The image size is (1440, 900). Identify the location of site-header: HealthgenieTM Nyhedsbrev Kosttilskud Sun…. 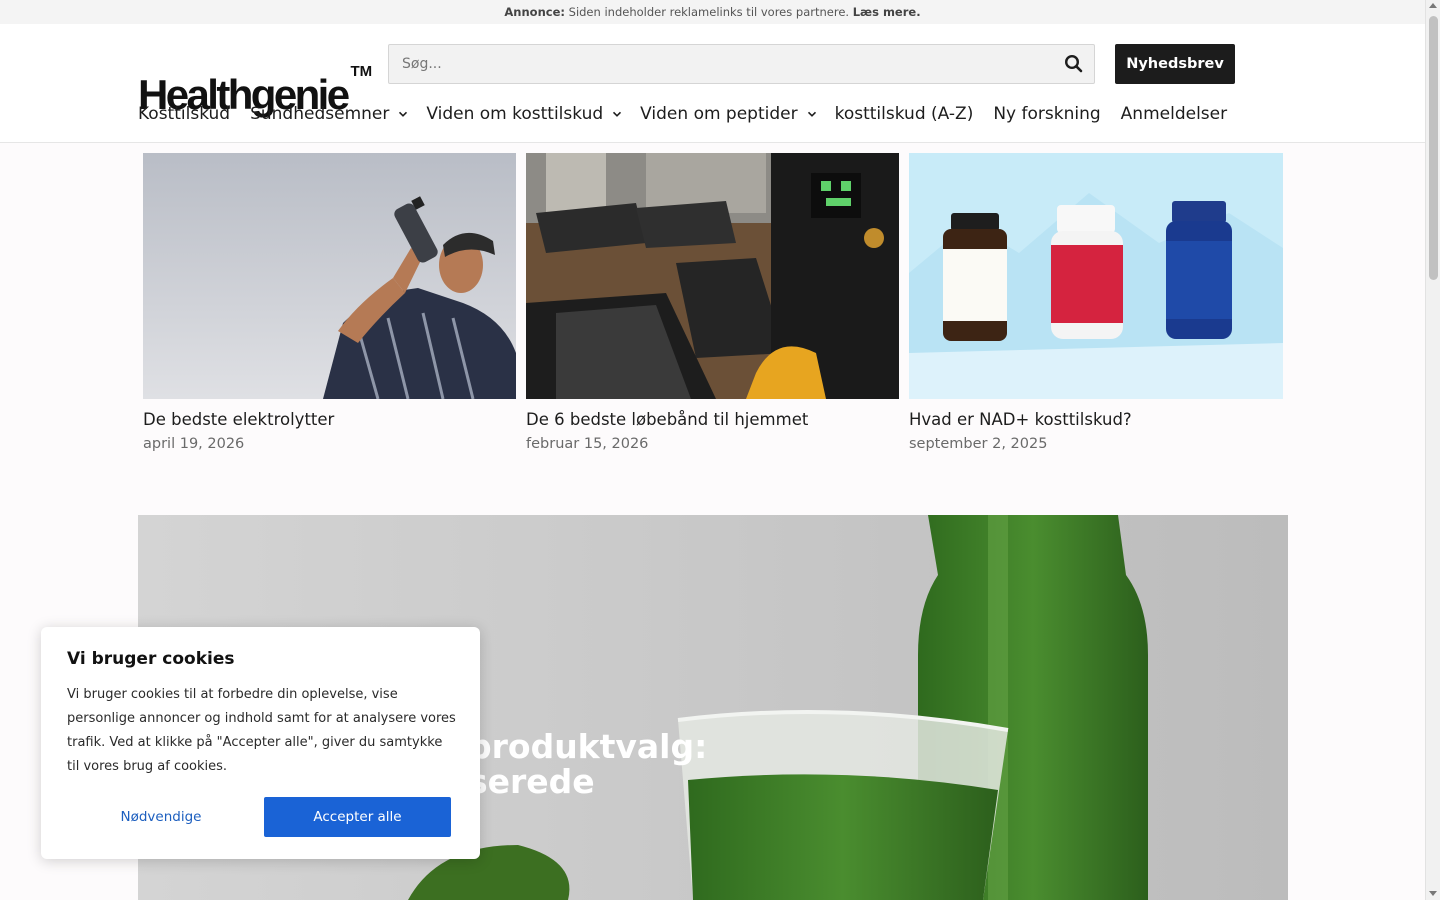
(712, 83).